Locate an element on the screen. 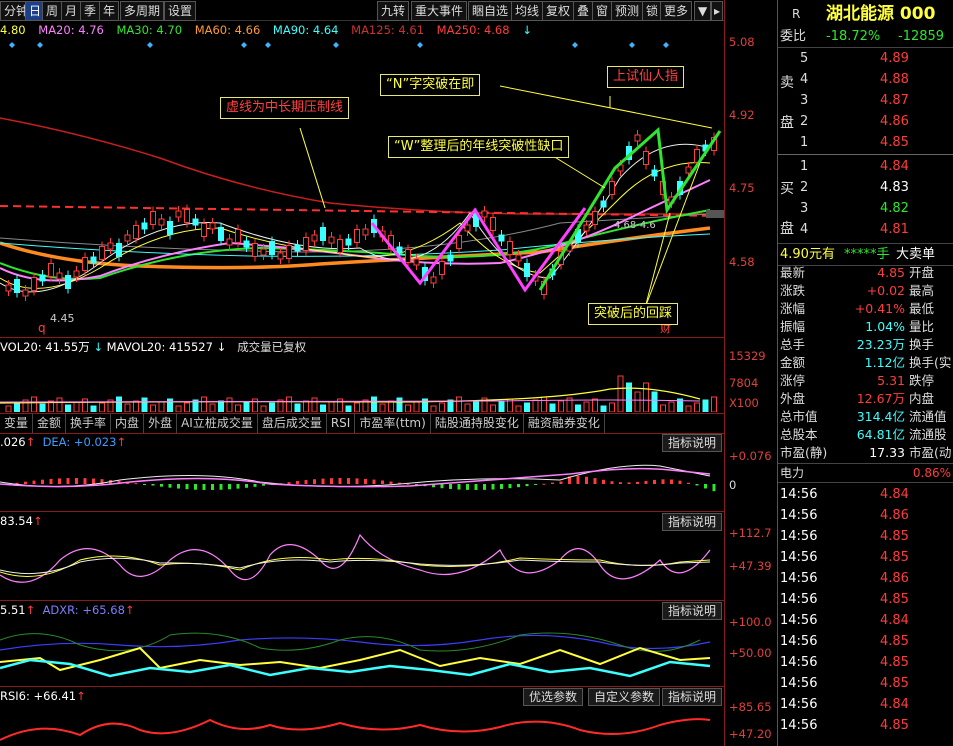 The height and width of the screenshot is (746, 953). major-events-button: 重大事件 is located at coordinates (439, 11).